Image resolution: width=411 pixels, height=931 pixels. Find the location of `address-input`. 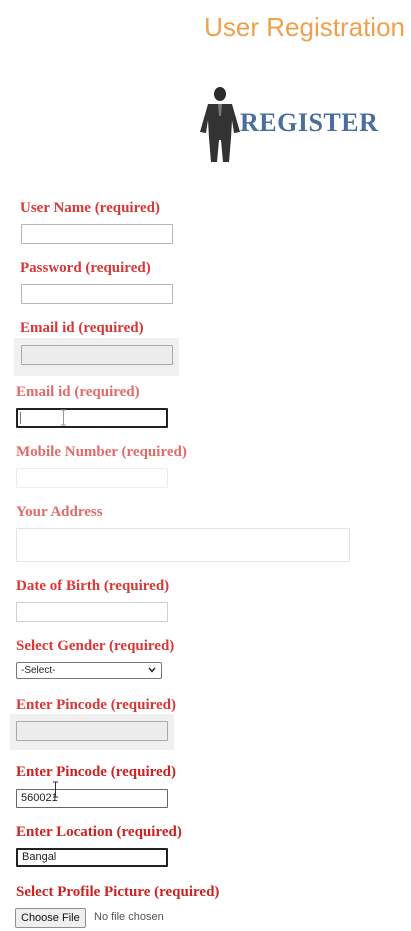

address-input is located at coordinates (183, 545).